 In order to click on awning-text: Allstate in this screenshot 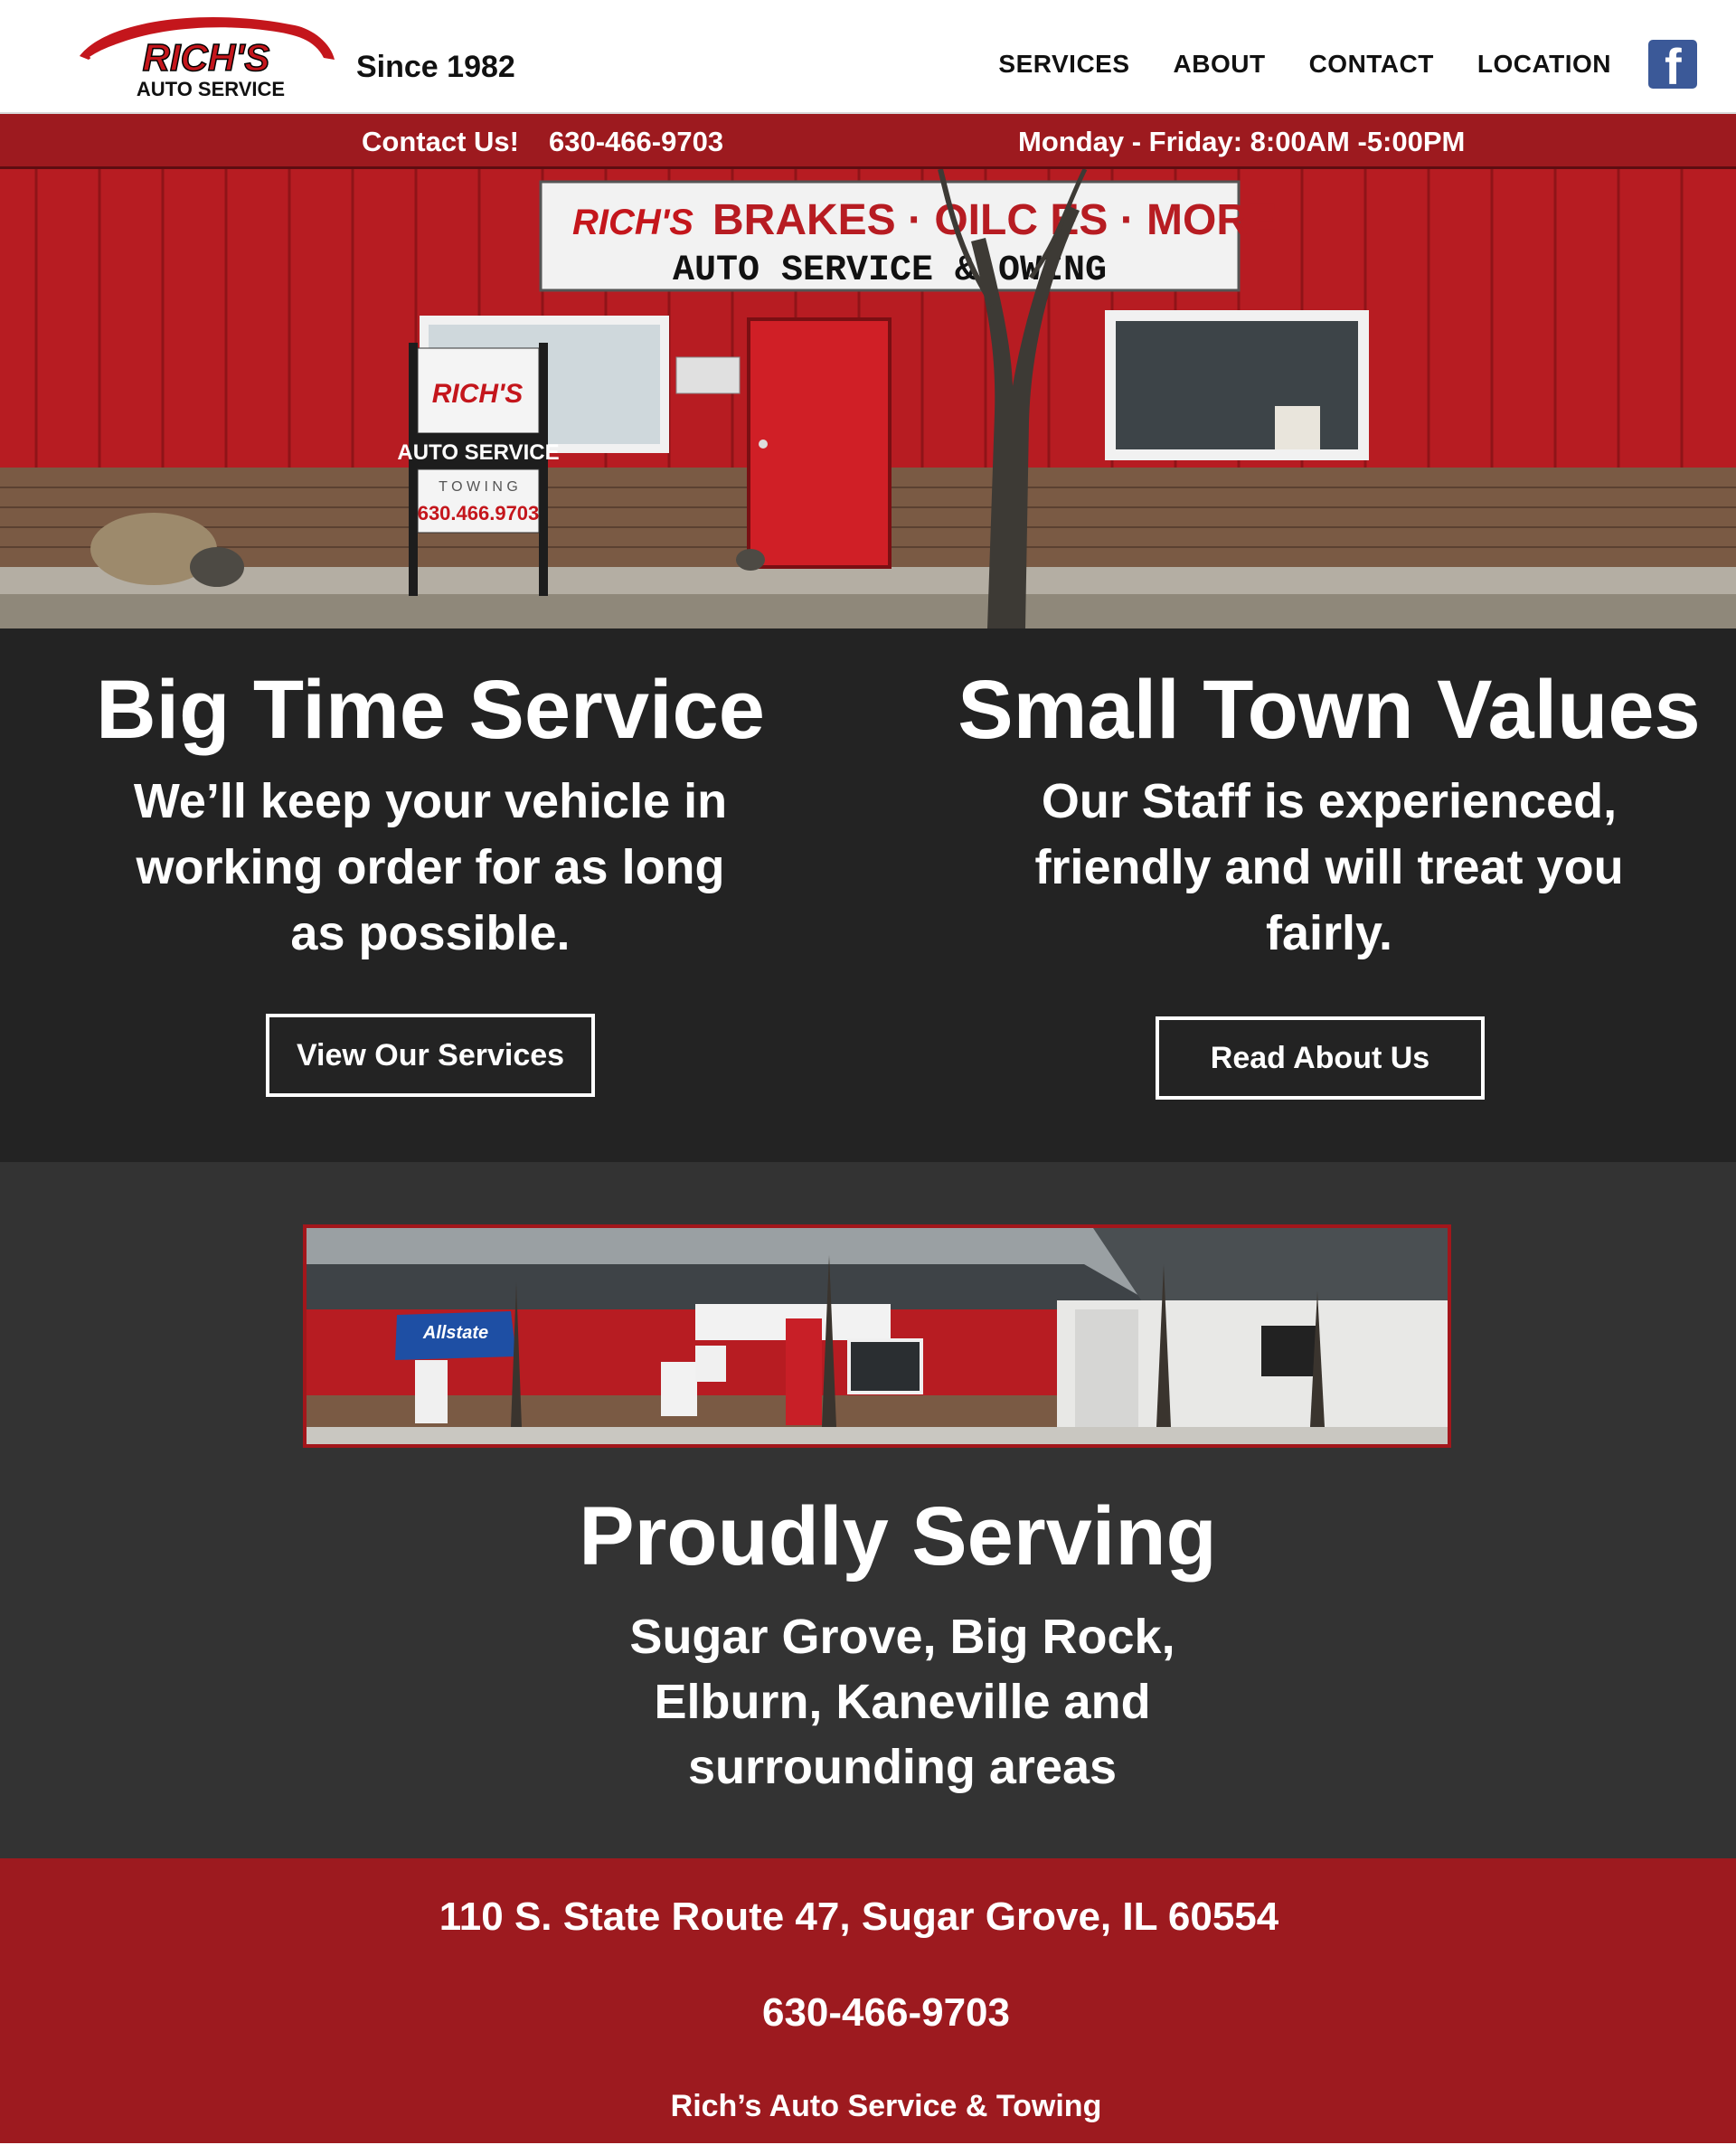, I will do `click(455, 1333)`.